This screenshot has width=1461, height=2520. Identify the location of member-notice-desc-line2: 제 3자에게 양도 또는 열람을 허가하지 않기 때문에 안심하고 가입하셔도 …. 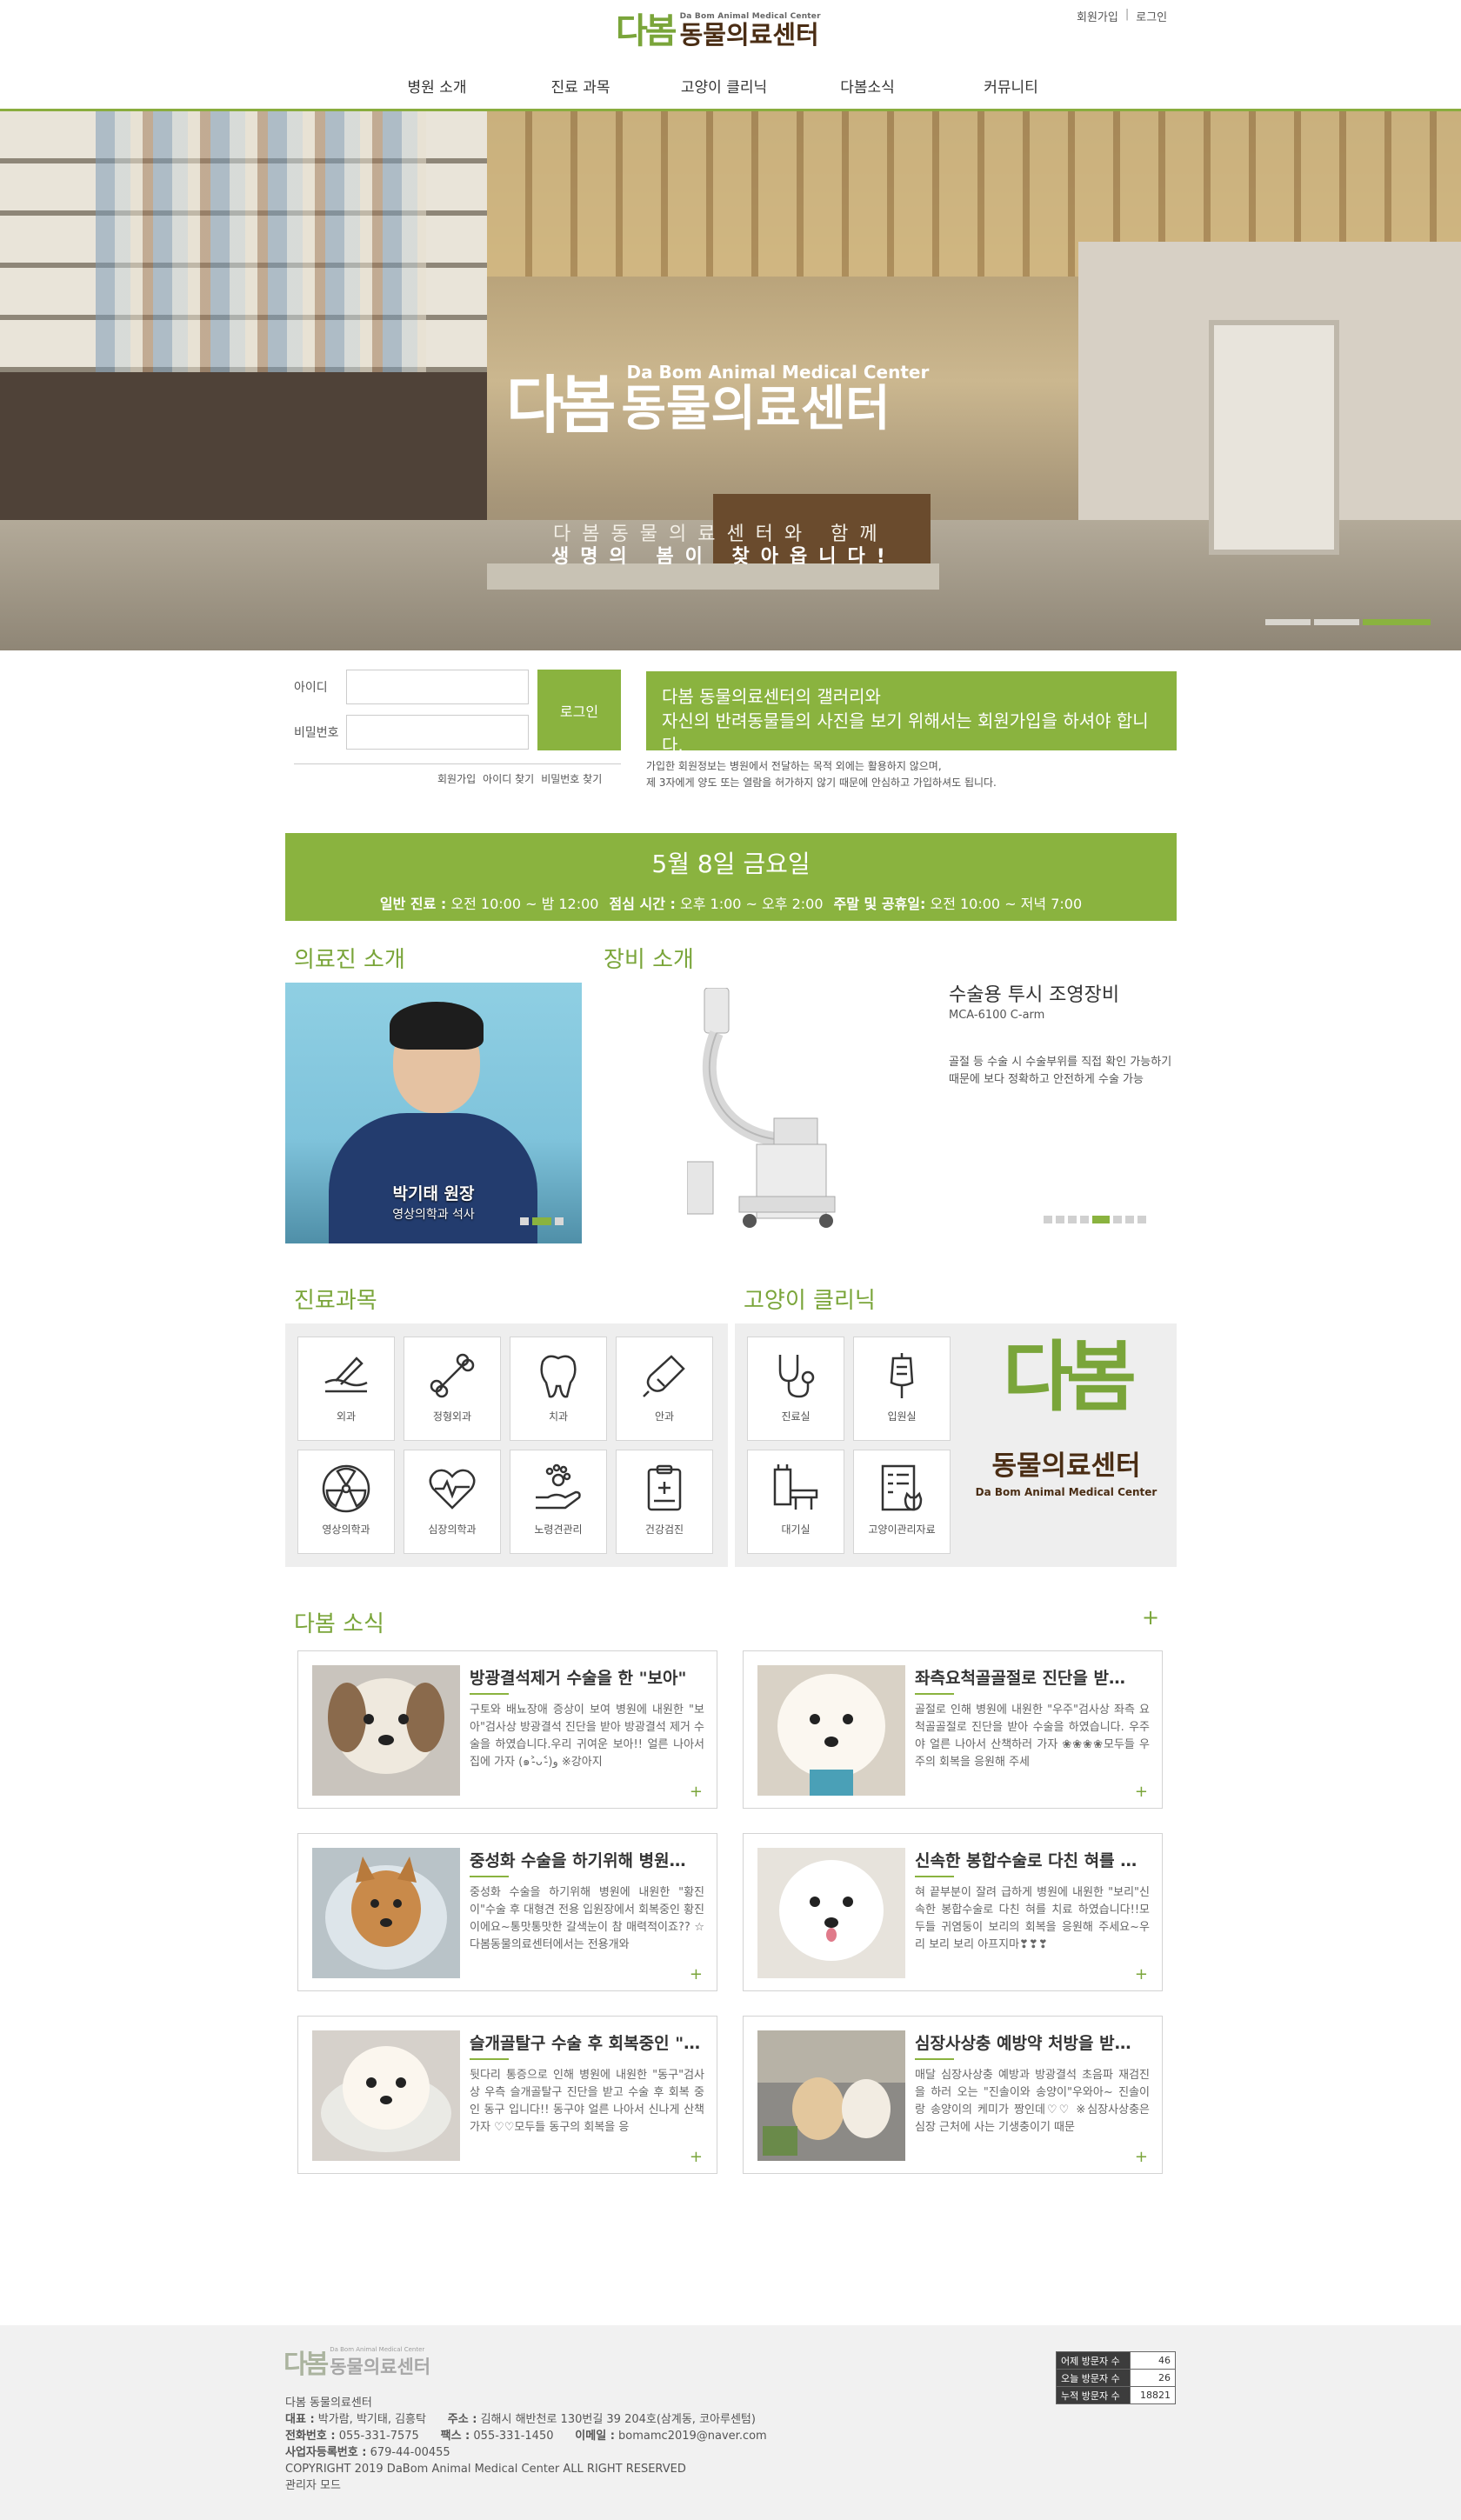
(821, 783).